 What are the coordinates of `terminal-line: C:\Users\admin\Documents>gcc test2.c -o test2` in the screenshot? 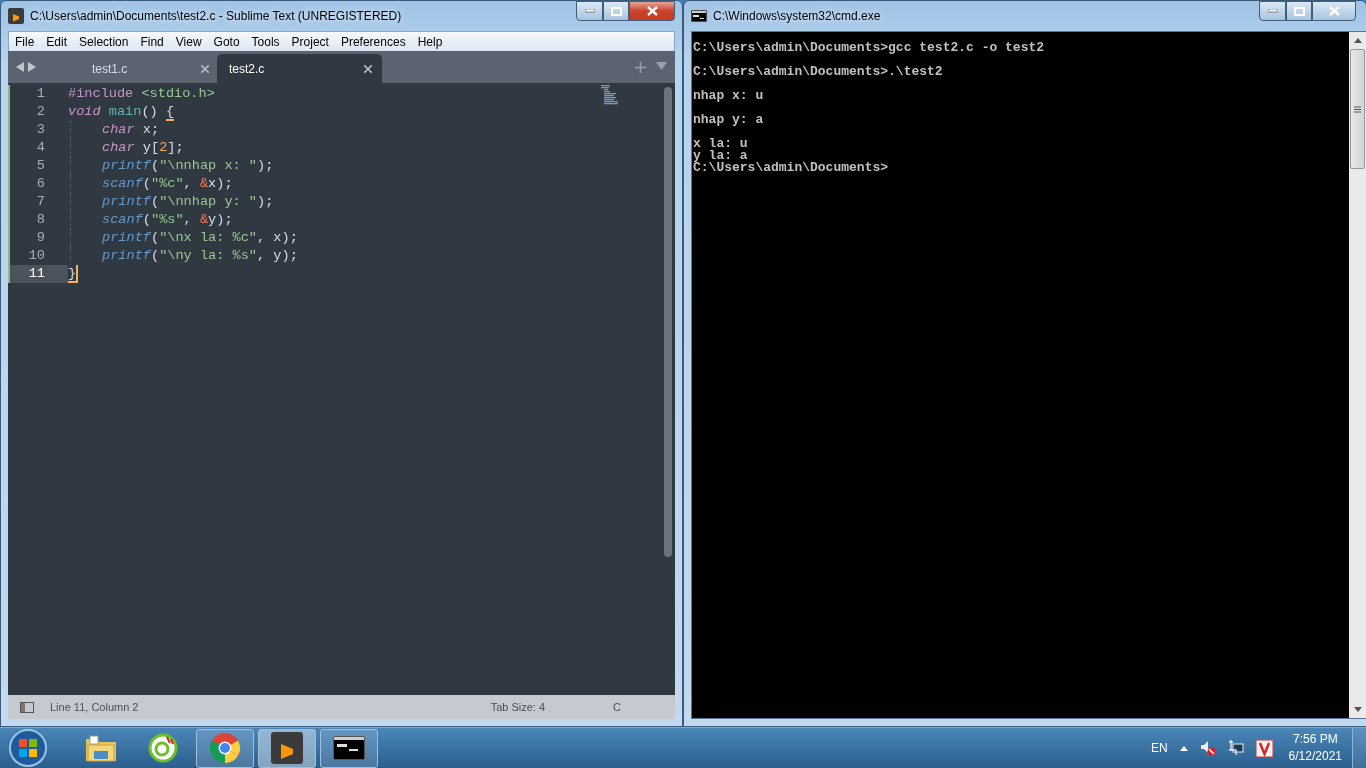 It's located at (869, 48).